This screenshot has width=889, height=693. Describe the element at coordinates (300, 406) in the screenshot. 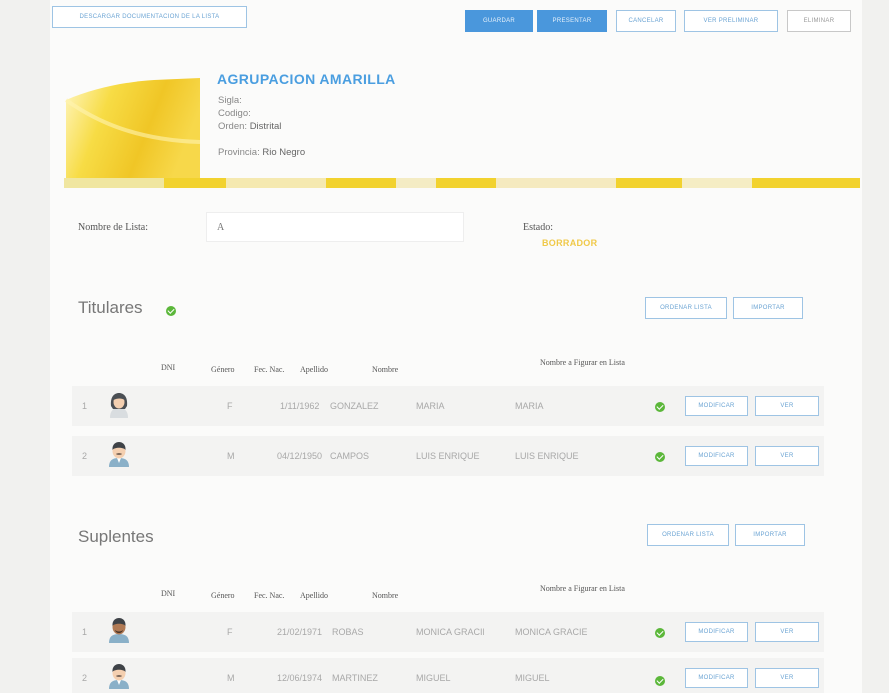

I see `row-fec-nac: 1/11/1962` at that location.